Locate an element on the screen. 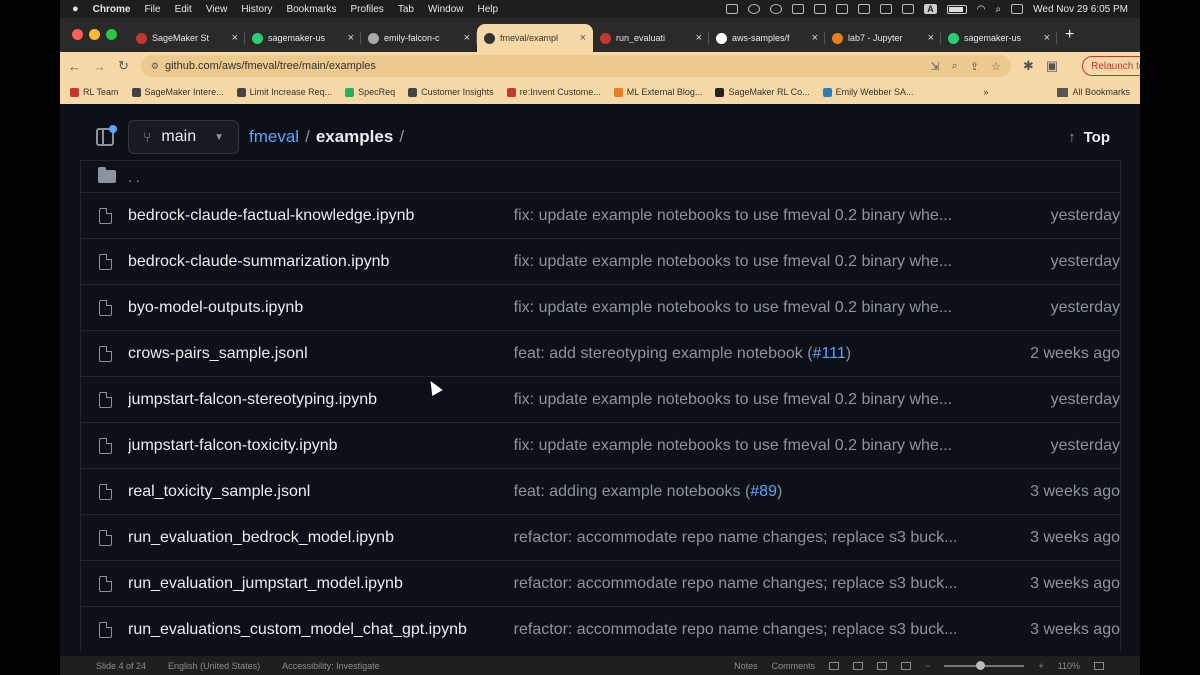 The width and height of the screenshot is (1200, 675). shield-icon is located at coordinates (886, 9).